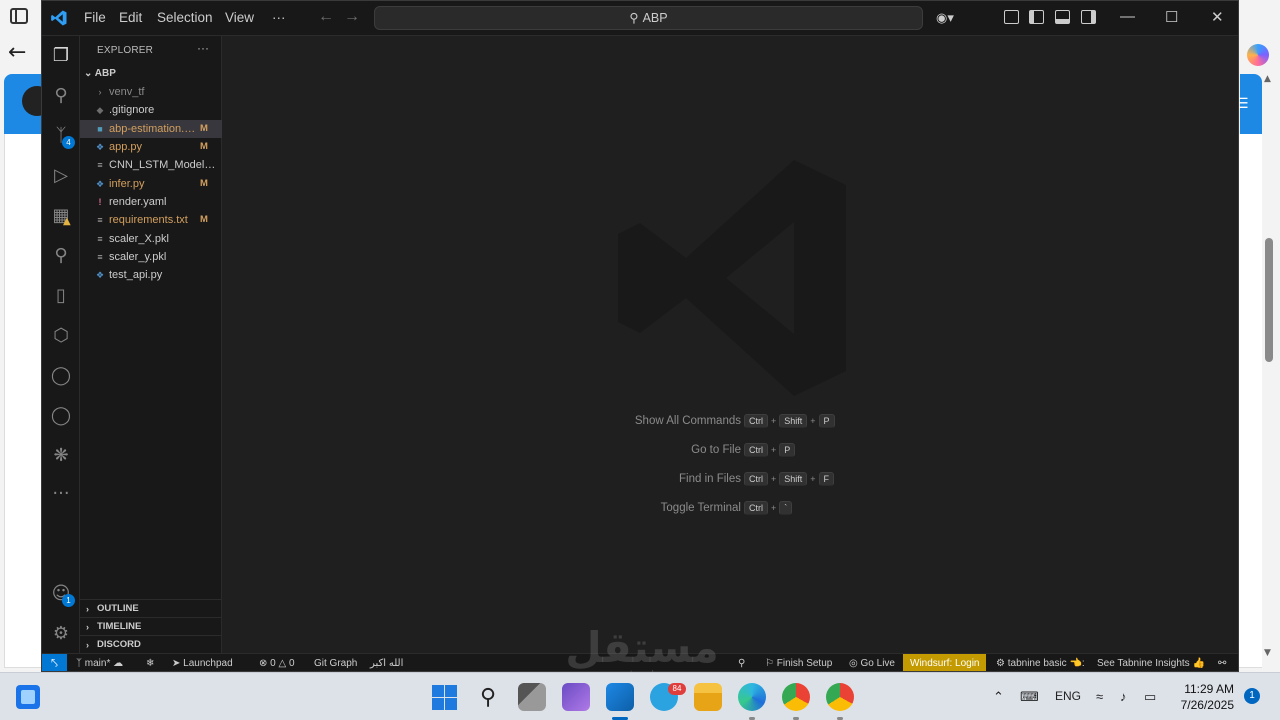 Image resolution: width=1280 pixels, height=720 pixels. Describe the element at coordinates (1040, 662) in the screenshot. I see `tabnine-status: ⚙ tabnine basic 👈:` at that location.